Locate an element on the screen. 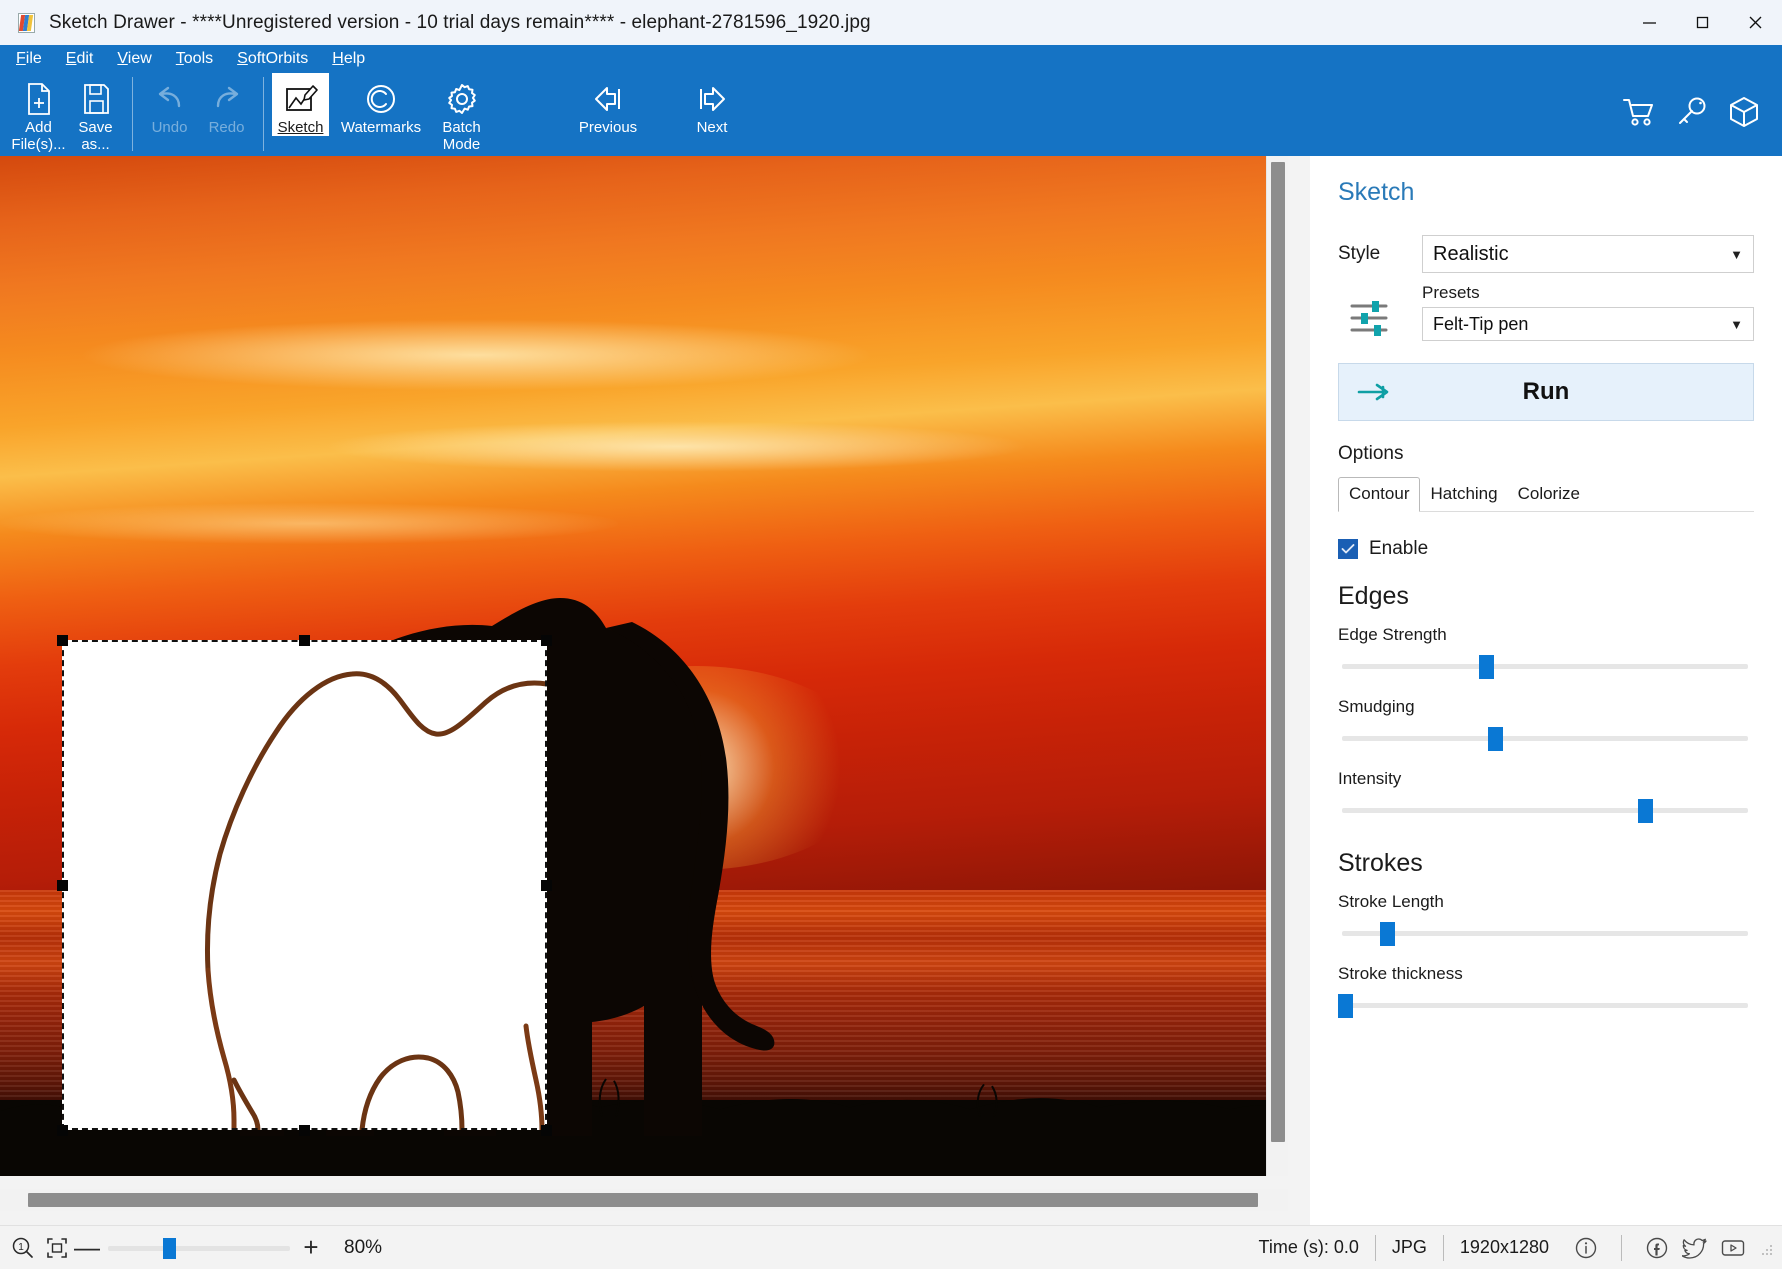 Image resolution: width=1782 pixels, height=1269 pixels. slider-thumb-stroke-thickness is located at coordinates (1345, 1006).